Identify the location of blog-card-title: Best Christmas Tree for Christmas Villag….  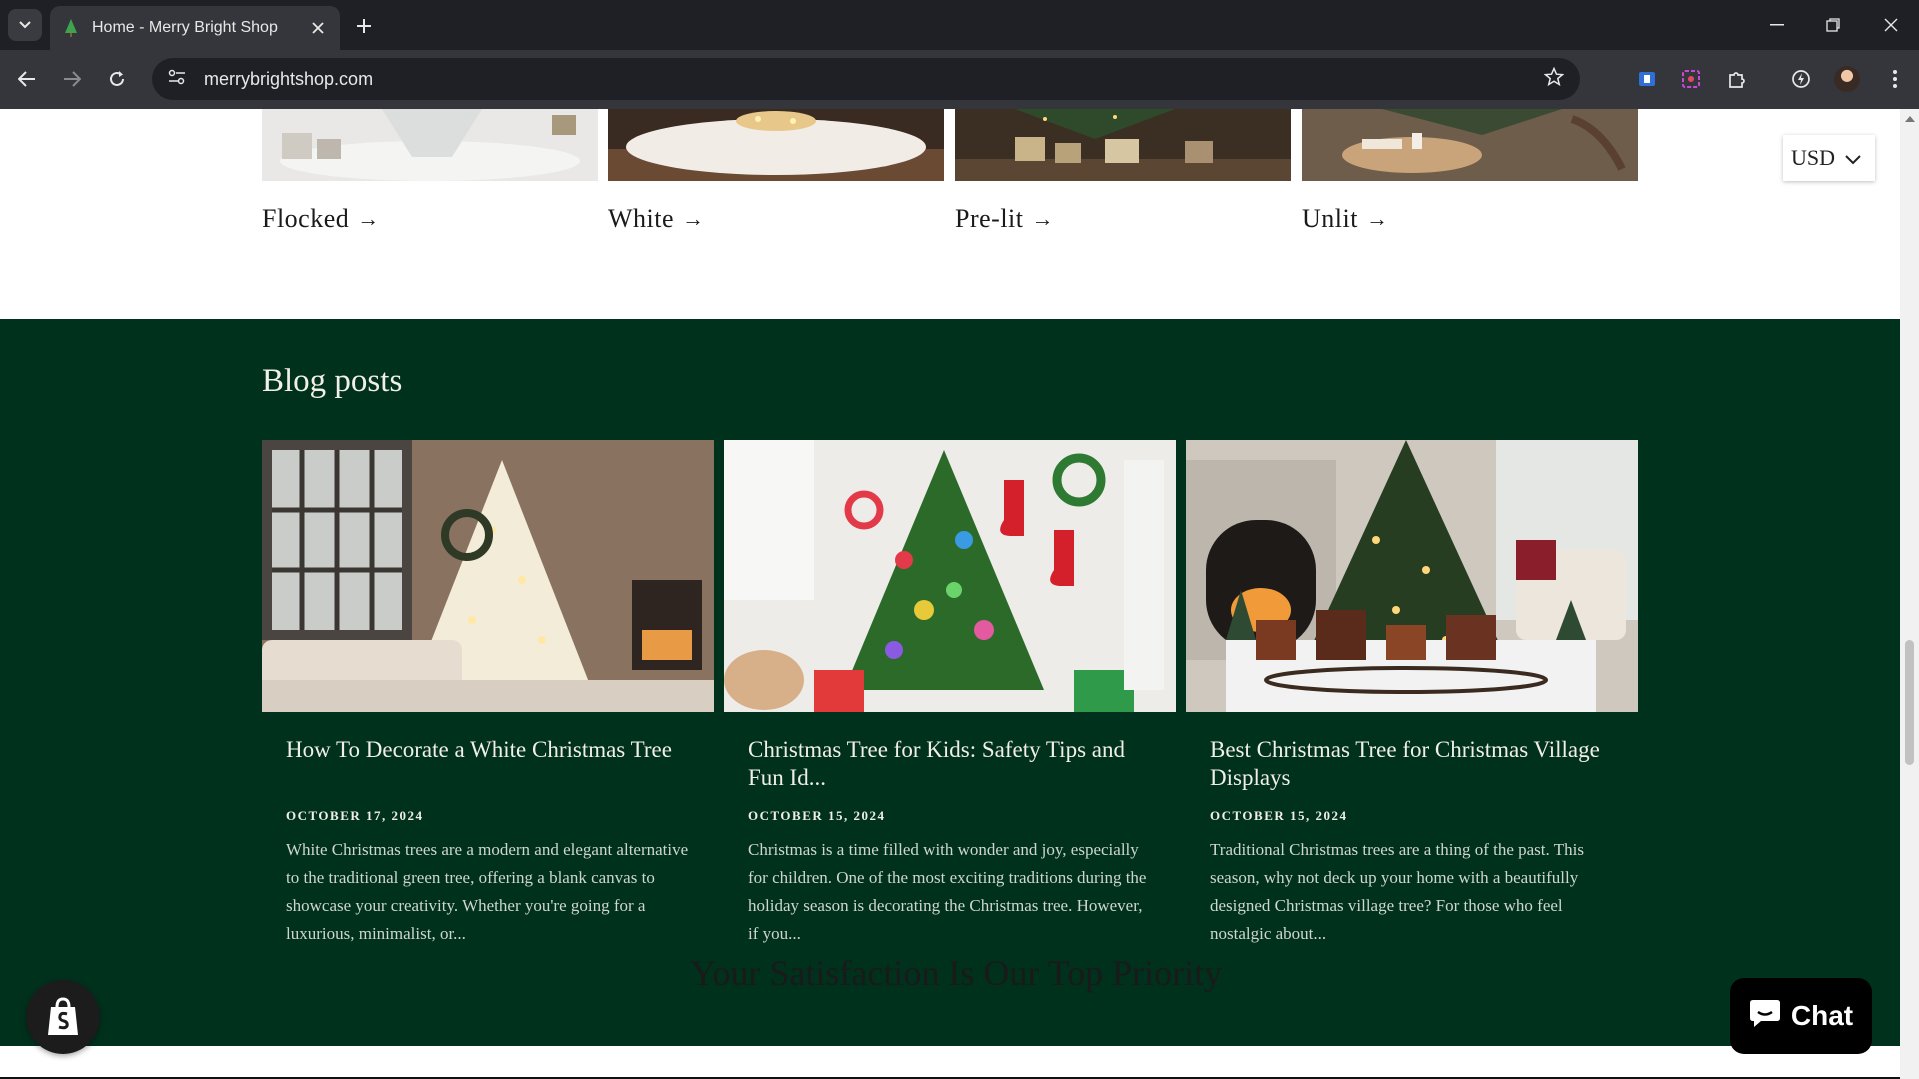
(1412, 764).